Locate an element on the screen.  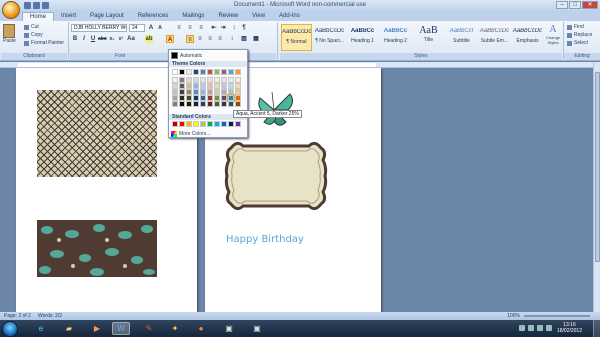
align-center-icon: ≡ is located at coordinates (200, 39).